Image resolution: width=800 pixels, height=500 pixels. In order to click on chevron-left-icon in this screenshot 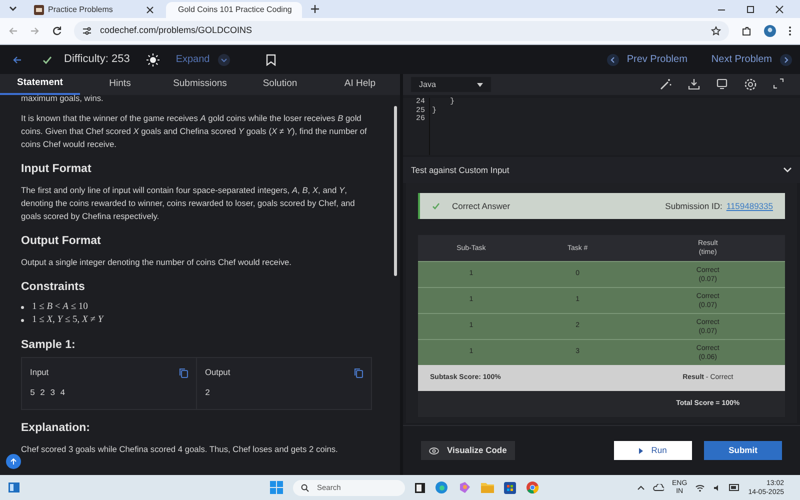, I will do `click(612, 60)`.